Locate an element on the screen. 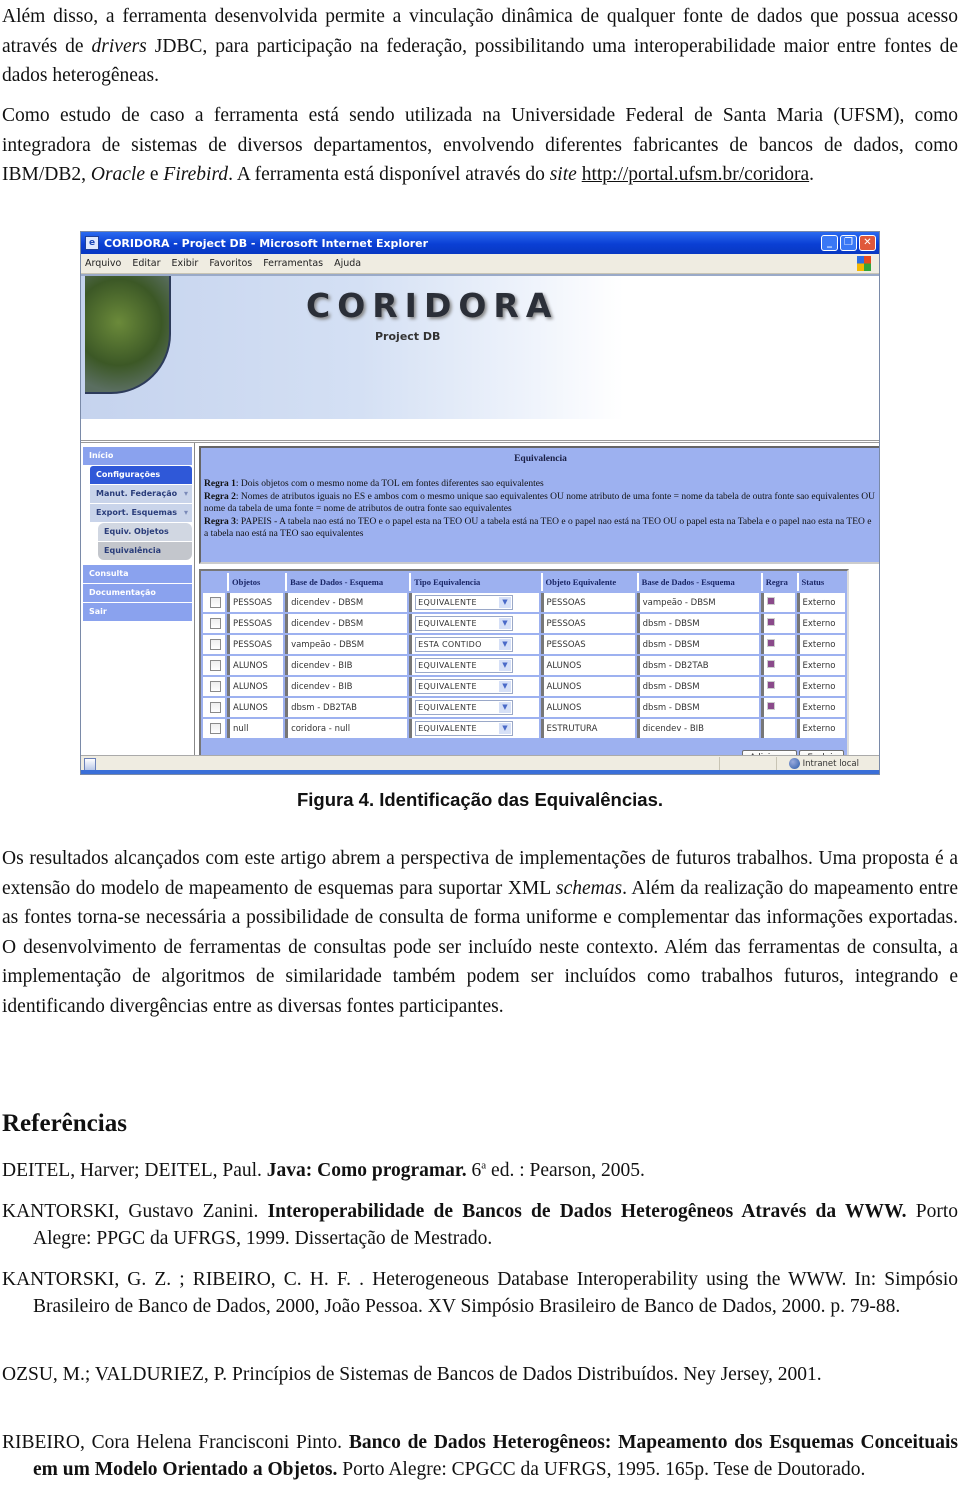 Image resolution: width=960 pixels, height=1509 pixels. tipo-equivalencia-select: ESTA CONTIDO ▼ is located at coordinates (464, 644).